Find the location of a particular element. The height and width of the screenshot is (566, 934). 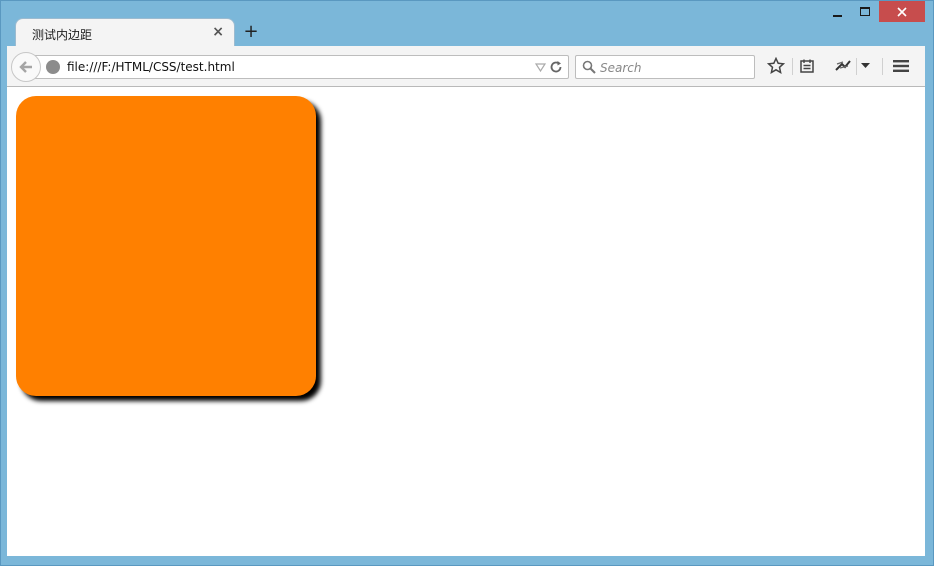

star-icon is located at coordinates (776, 66).